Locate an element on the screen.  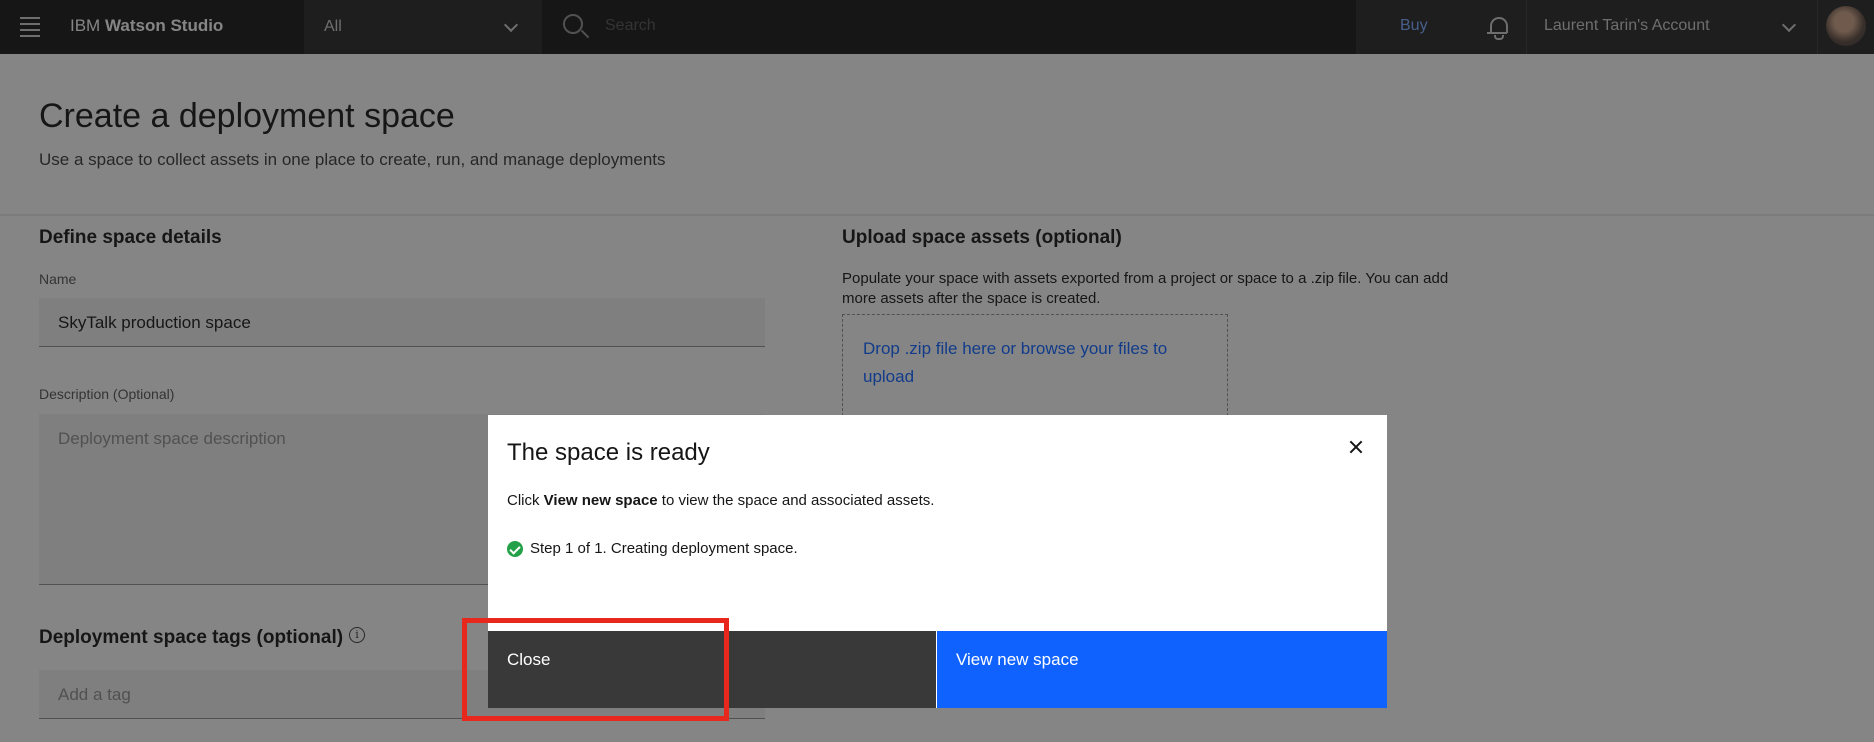
modal-text-bold: View new space is located at coordinates (600, 500).